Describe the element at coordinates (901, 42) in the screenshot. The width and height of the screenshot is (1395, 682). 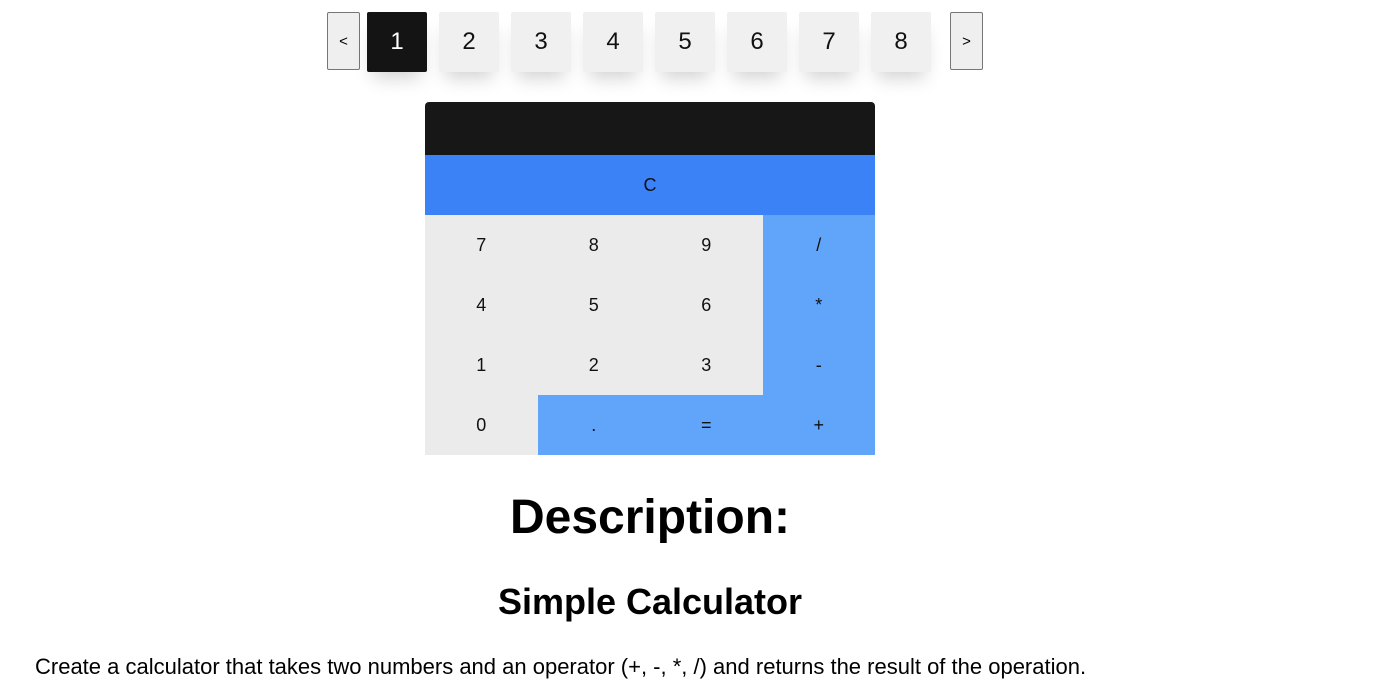
I see `page-button-8: 8` at that location.